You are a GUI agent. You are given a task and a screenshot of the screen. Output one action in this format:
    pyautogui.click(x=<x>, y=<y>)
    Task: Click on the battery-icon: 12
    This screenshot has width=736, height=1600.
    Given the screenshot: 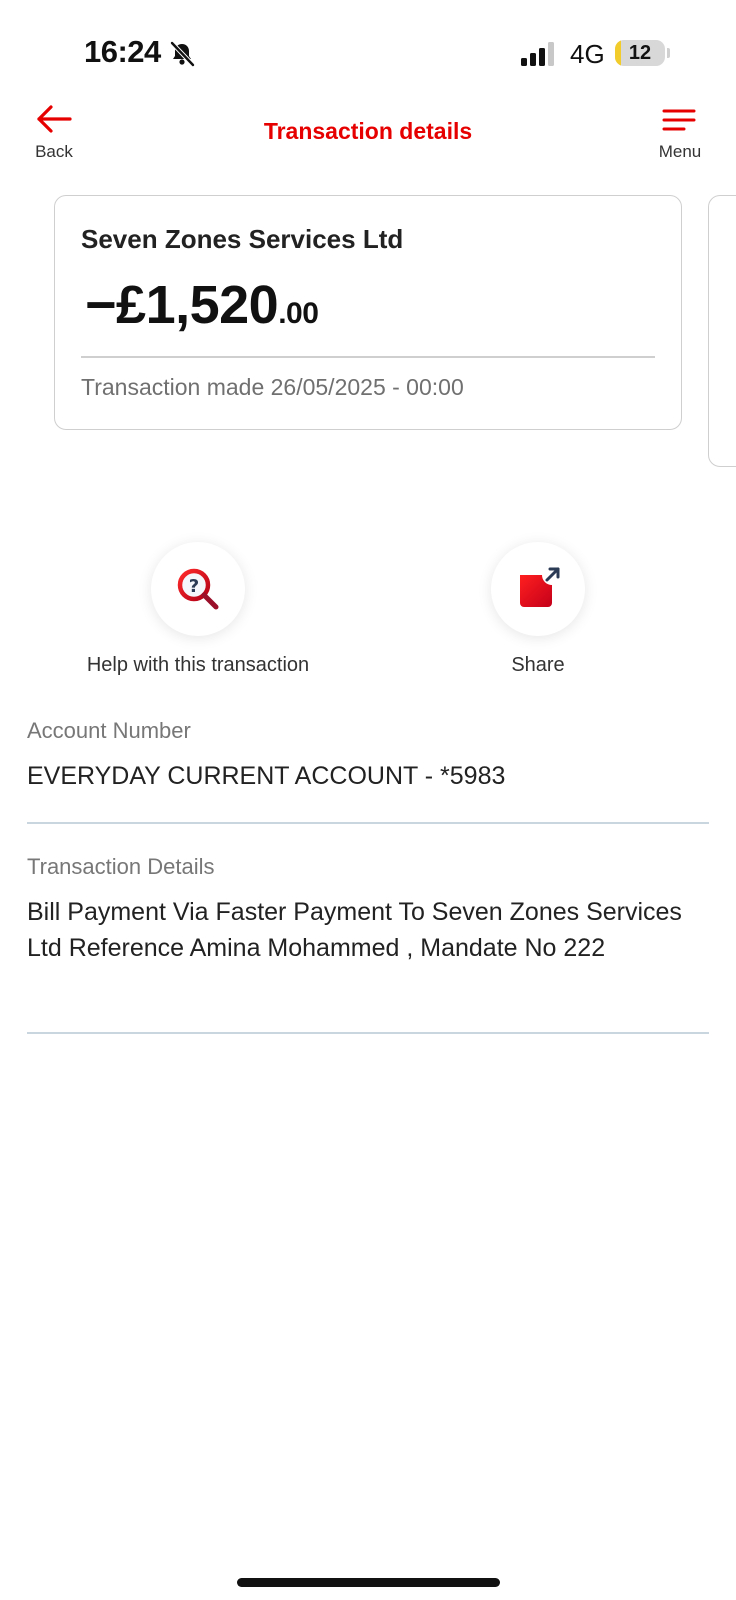 What is the action you would take?
    pyautogui.click(x=640, y=53)
    